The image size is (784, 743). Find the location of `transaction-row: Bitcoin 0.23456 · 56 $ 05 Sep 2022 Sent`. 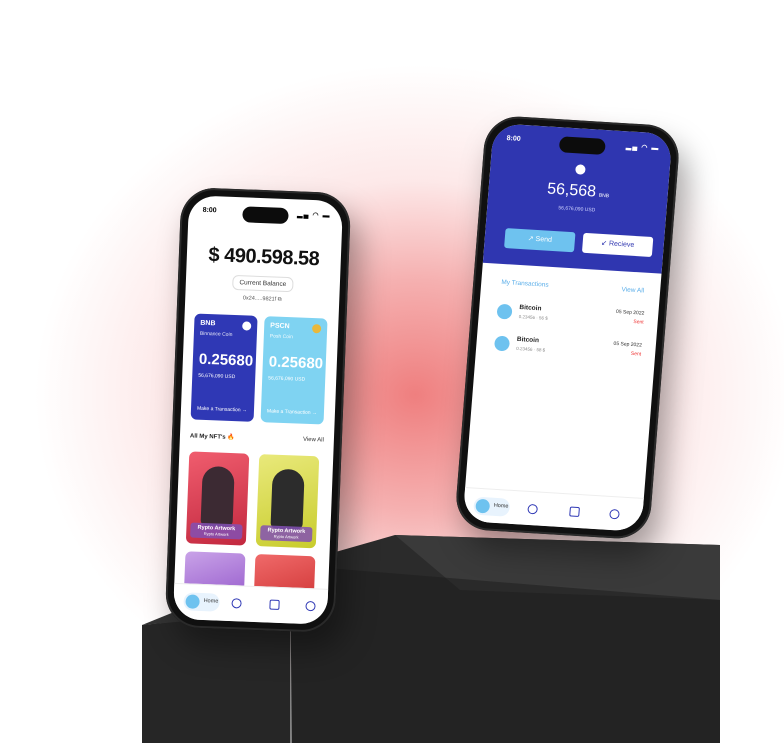

transaction-row: Bitcoin 0.23456 · 56 $ 05 Sep 2022 Sent is located at coordinates (570, 320).